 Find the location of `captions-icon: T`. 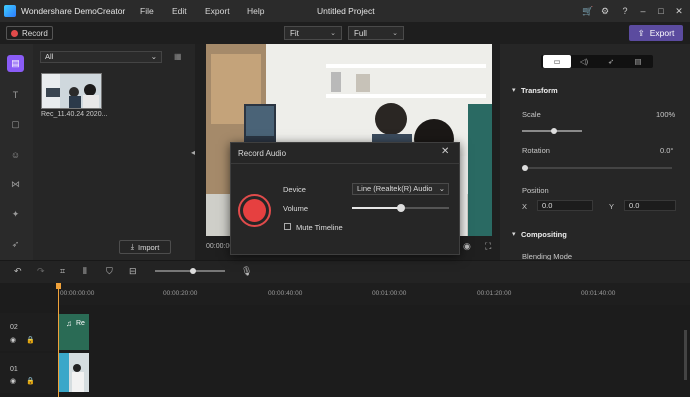

captions-icon: T is located at coordinates (15, 94).